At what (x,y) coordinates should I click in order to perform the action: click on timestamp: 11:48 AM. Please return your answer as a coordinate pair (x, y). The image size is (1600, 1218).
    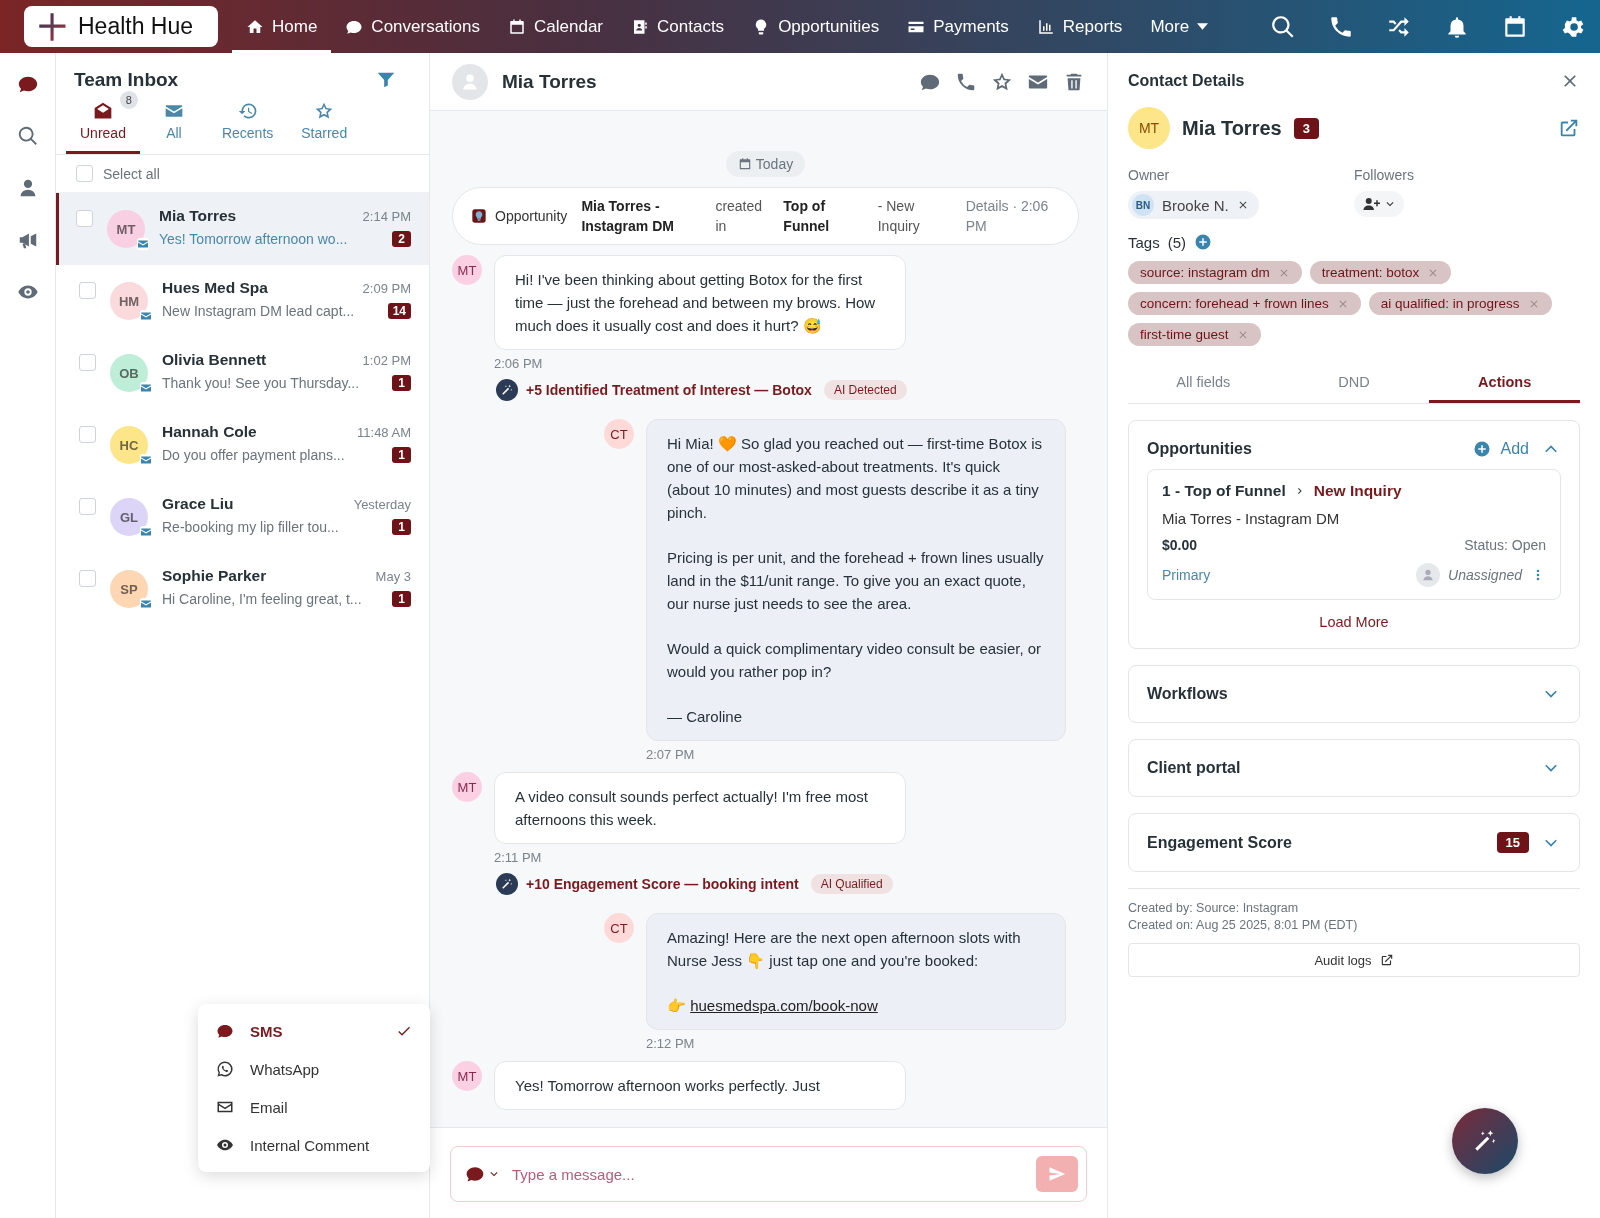
    Looking at the image, I should click on (384, 432).